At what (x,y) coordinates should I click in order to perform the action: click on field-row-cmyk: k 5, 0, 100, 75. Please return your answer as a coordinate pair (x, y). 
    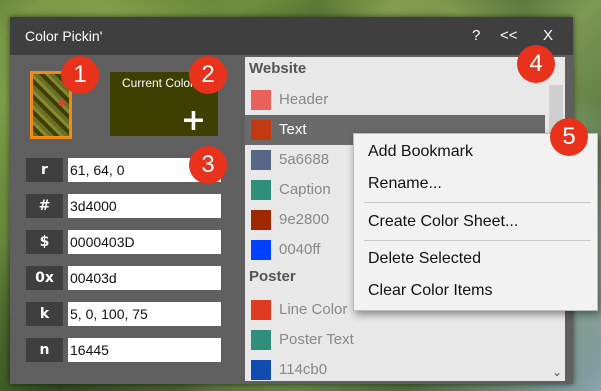
    Looking at the image, I should click on (123, 314).